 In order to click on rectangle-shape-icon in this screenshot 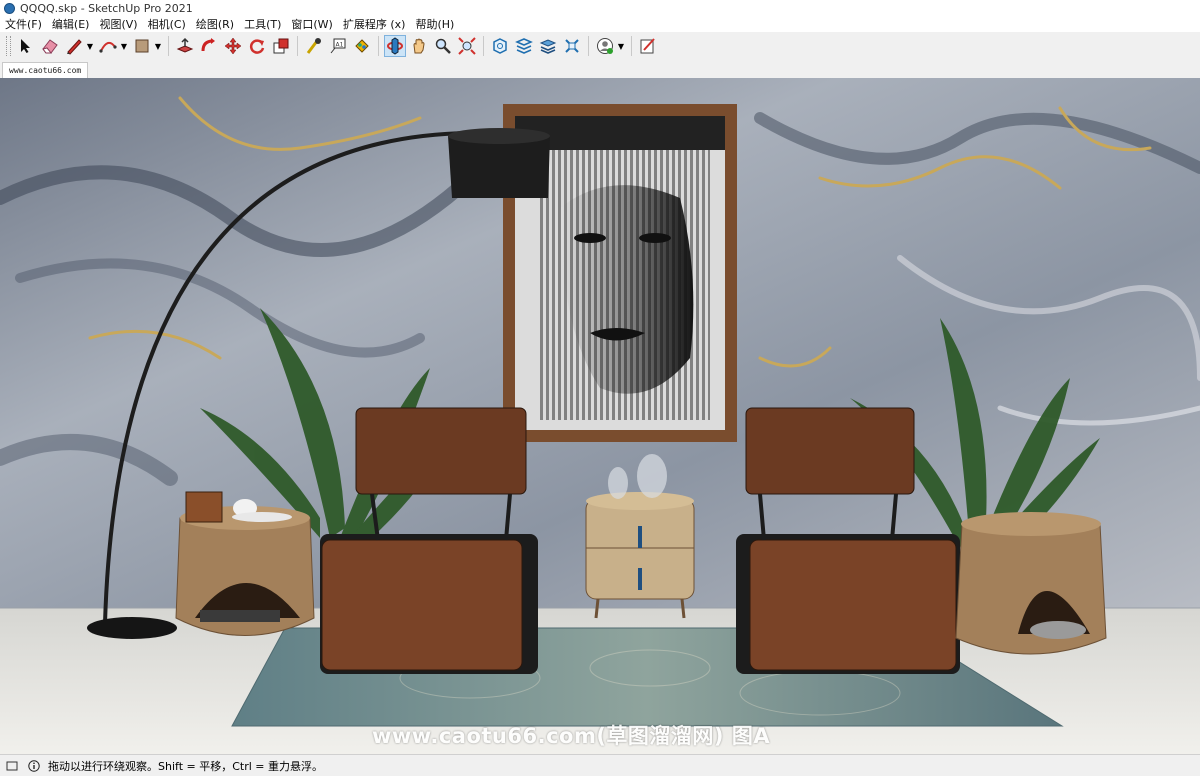, I will do `click(142, 46)`.